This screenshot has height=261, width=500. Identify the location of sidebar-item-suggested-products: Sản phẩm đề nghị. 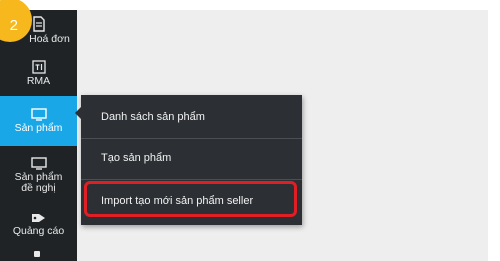
(38, 175).